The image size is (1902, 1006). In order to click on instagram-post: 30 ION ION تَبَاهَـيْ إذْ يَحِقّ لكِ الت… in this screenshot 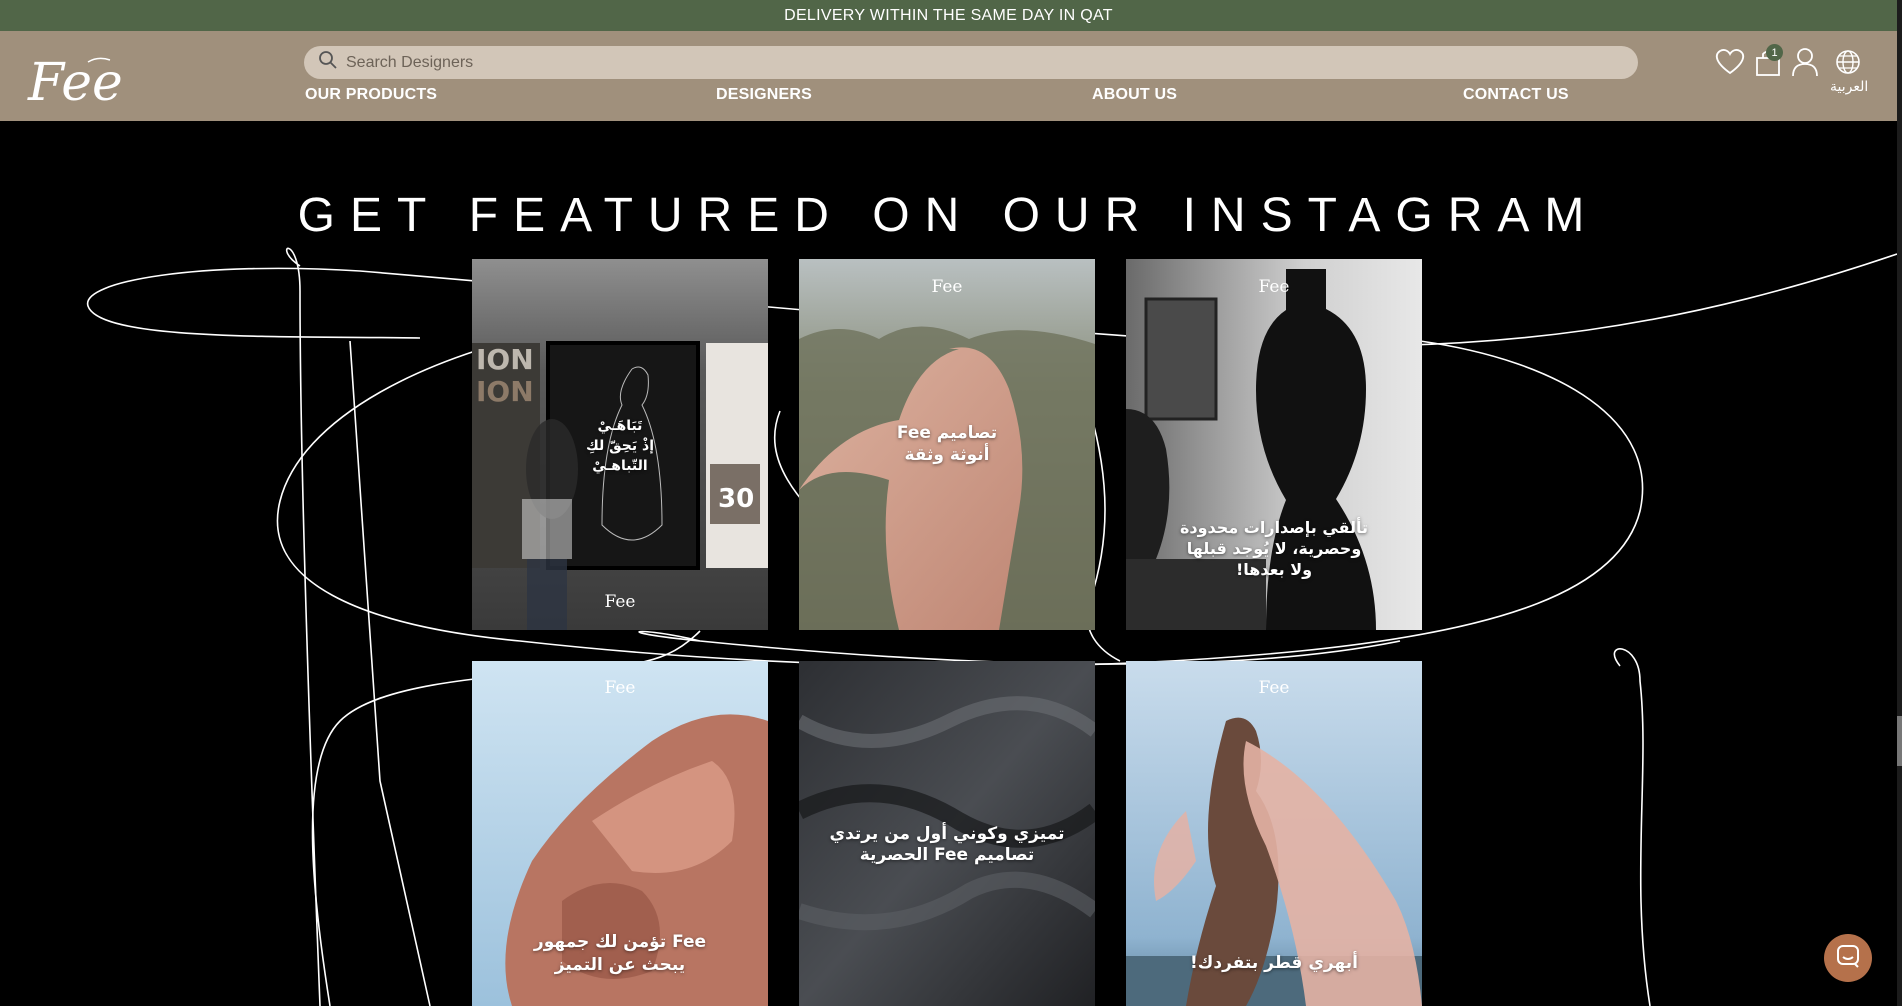, I will do `click(620, 444)`.